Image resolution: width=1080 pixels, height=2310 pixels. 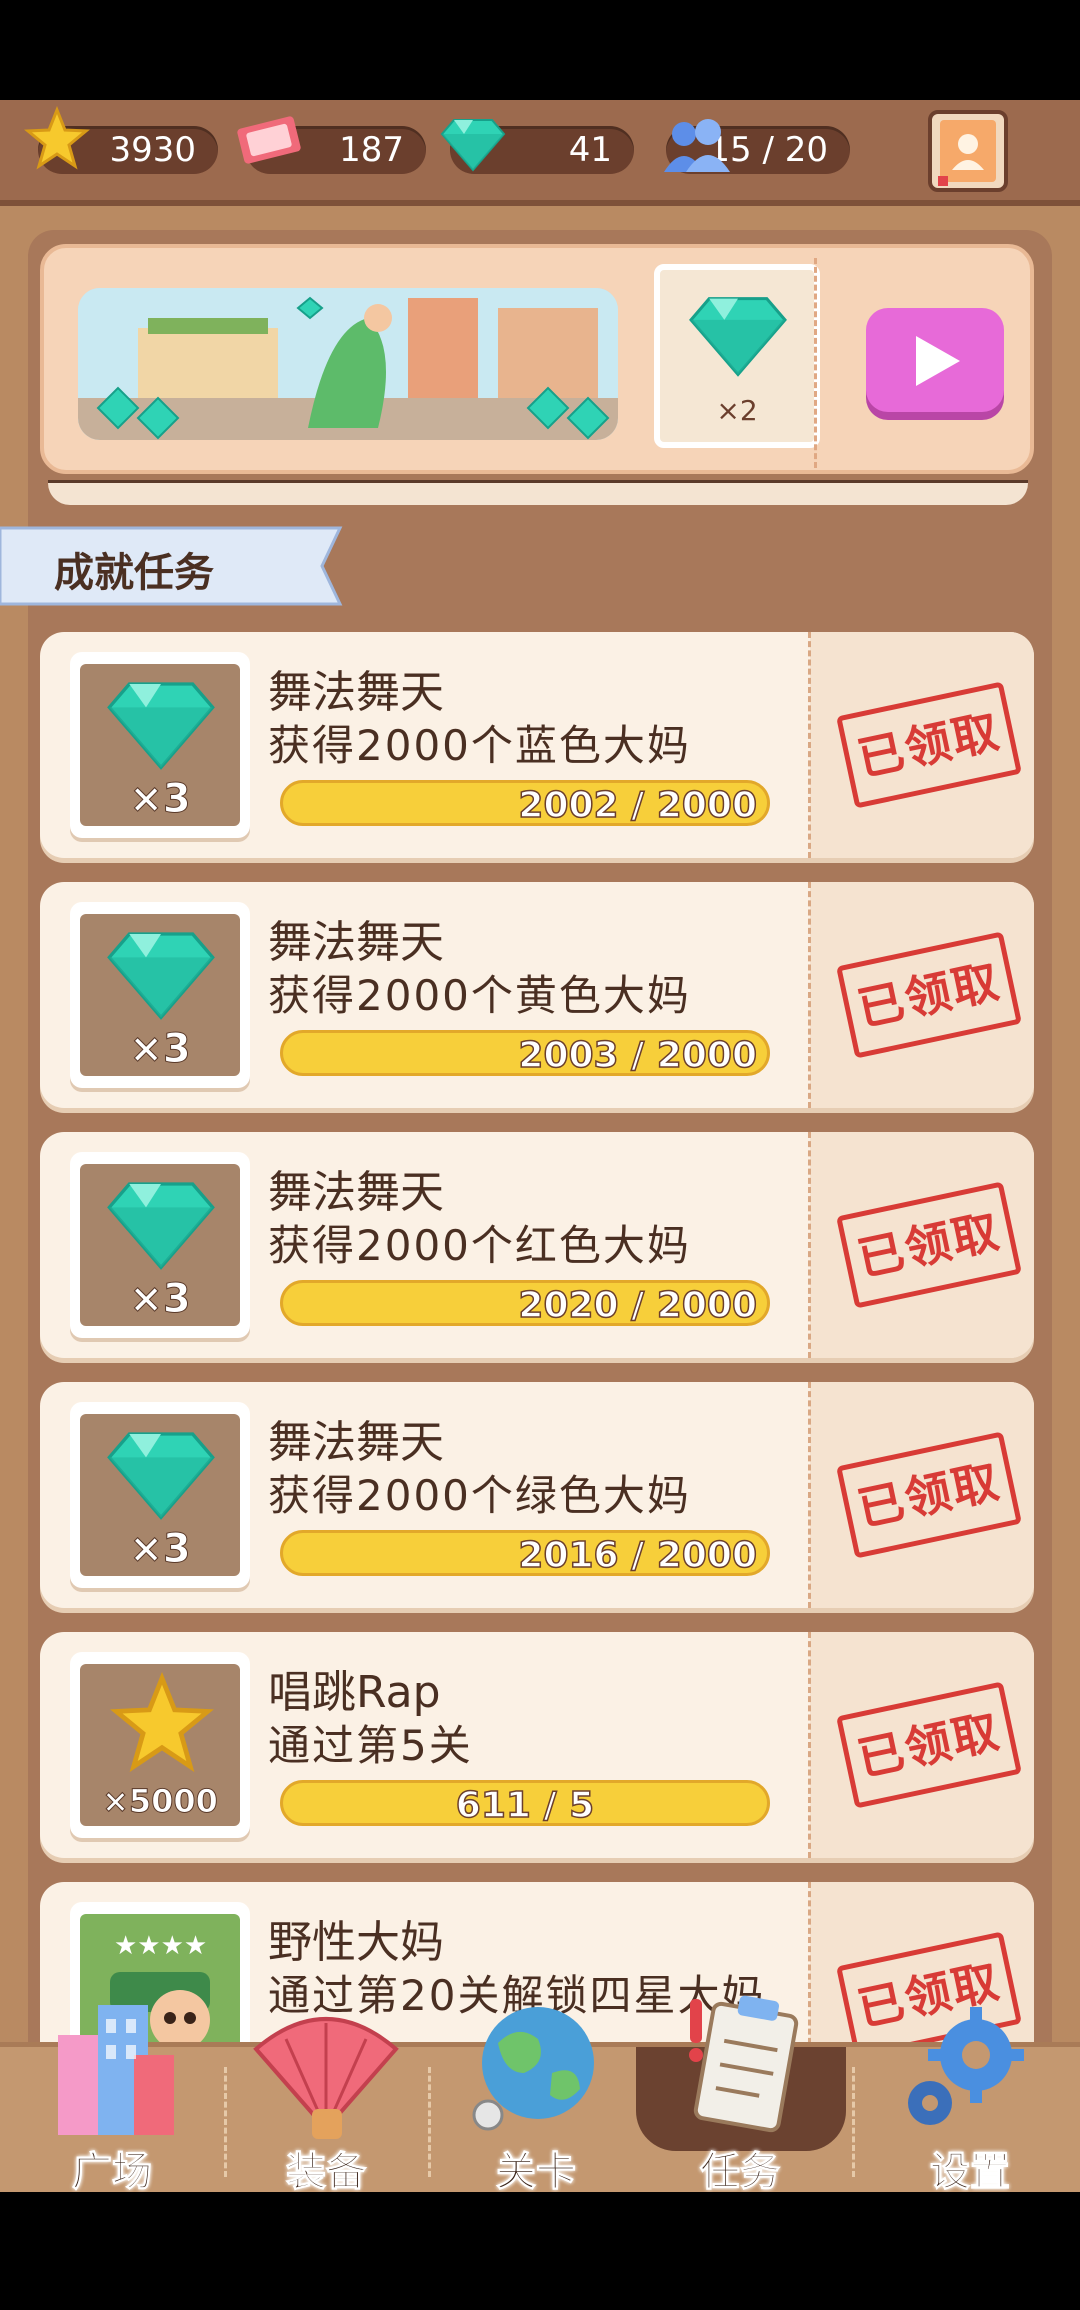 I want to click on progress-bar: 2020 / 2000, so click(x=525, y=1303).